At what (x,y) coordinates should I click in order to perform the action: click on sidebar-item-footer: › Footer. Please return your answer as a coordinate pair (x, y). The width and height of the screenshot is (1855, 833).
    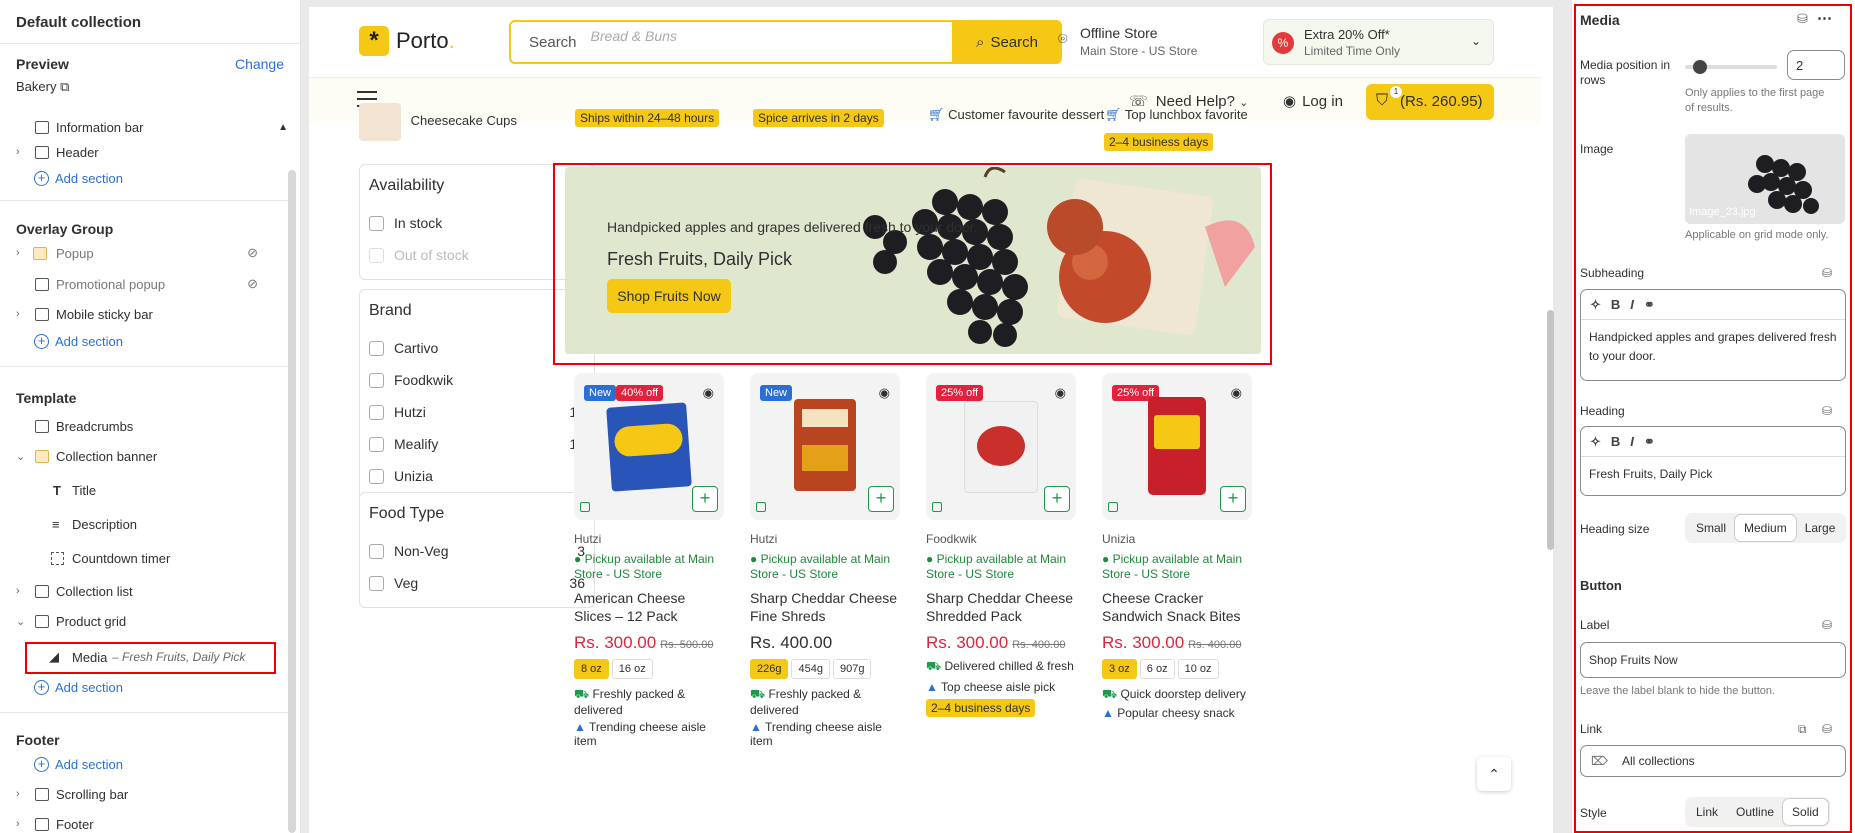
    Looking at the image, I should click on (145, 822).